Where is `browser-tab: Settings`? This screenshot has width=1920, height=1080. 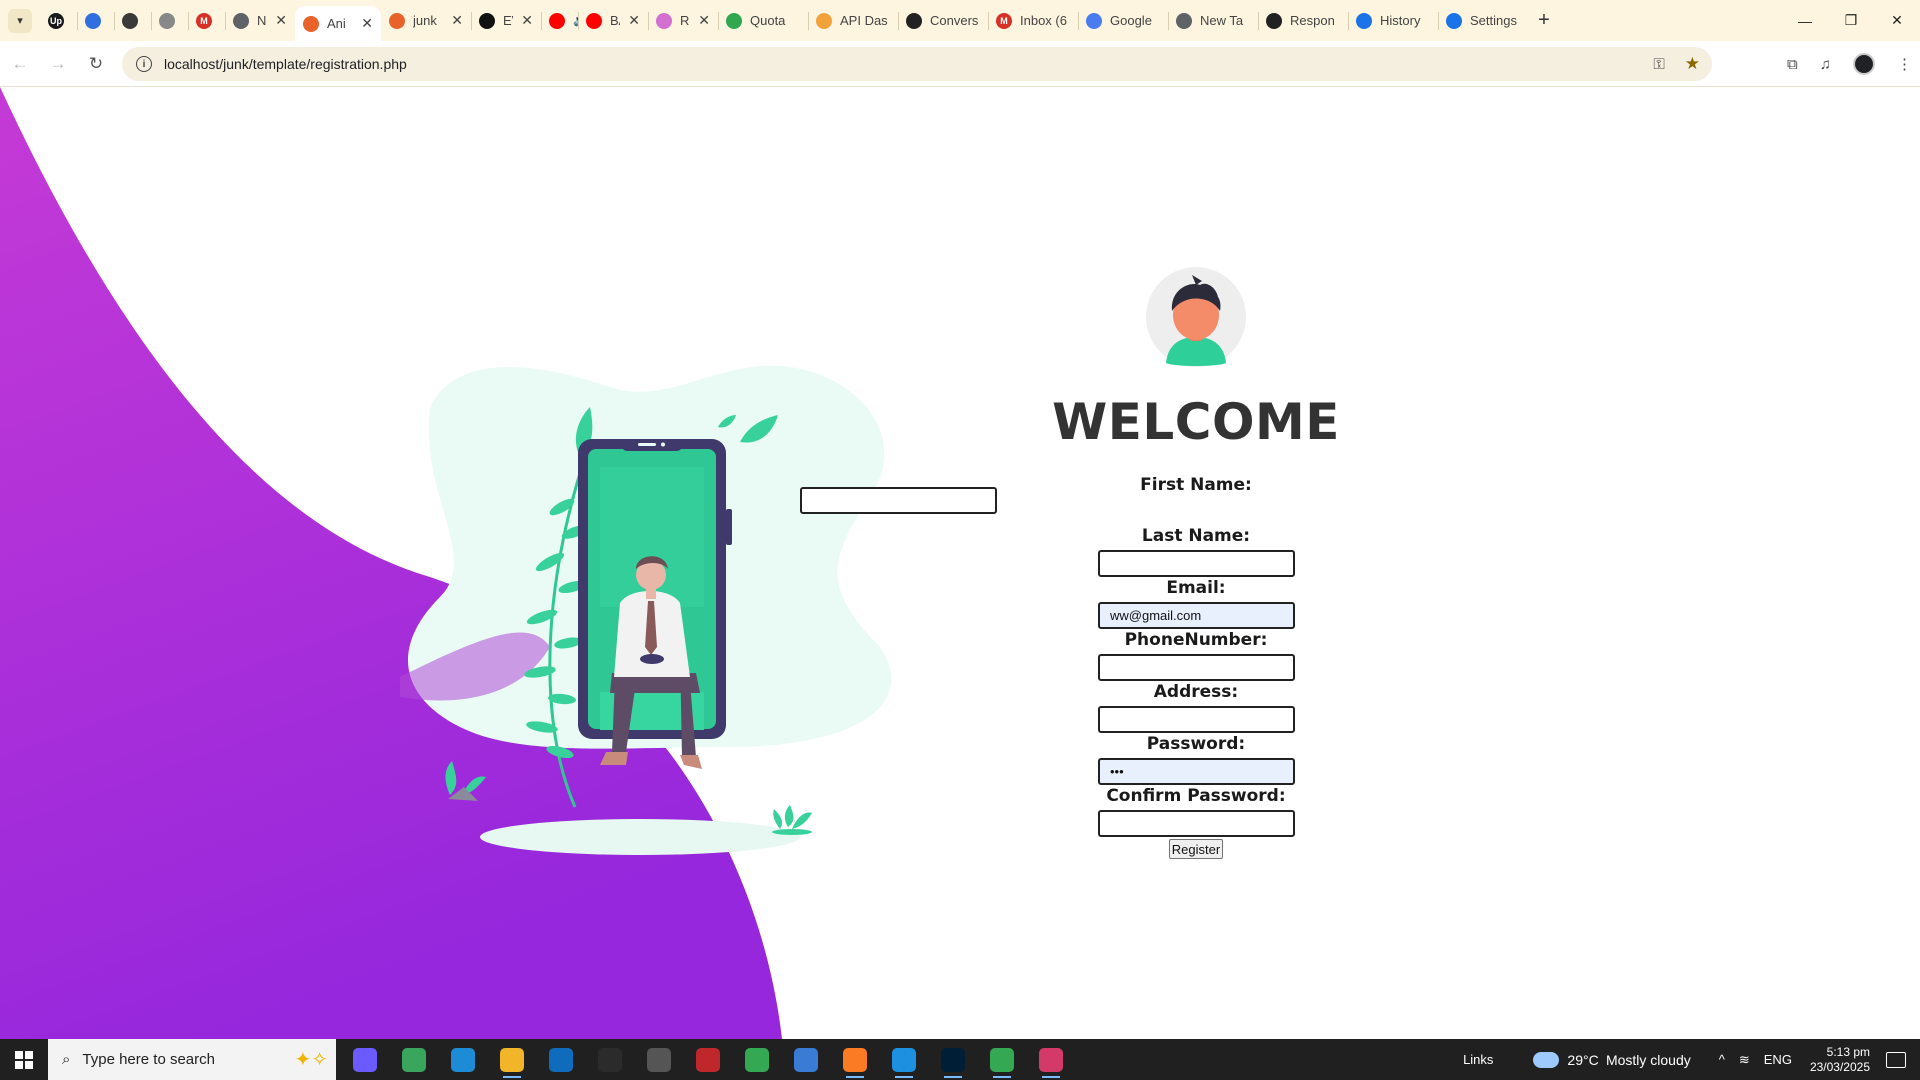 browser-tab: Settings is located at coordinates (1483, 20).